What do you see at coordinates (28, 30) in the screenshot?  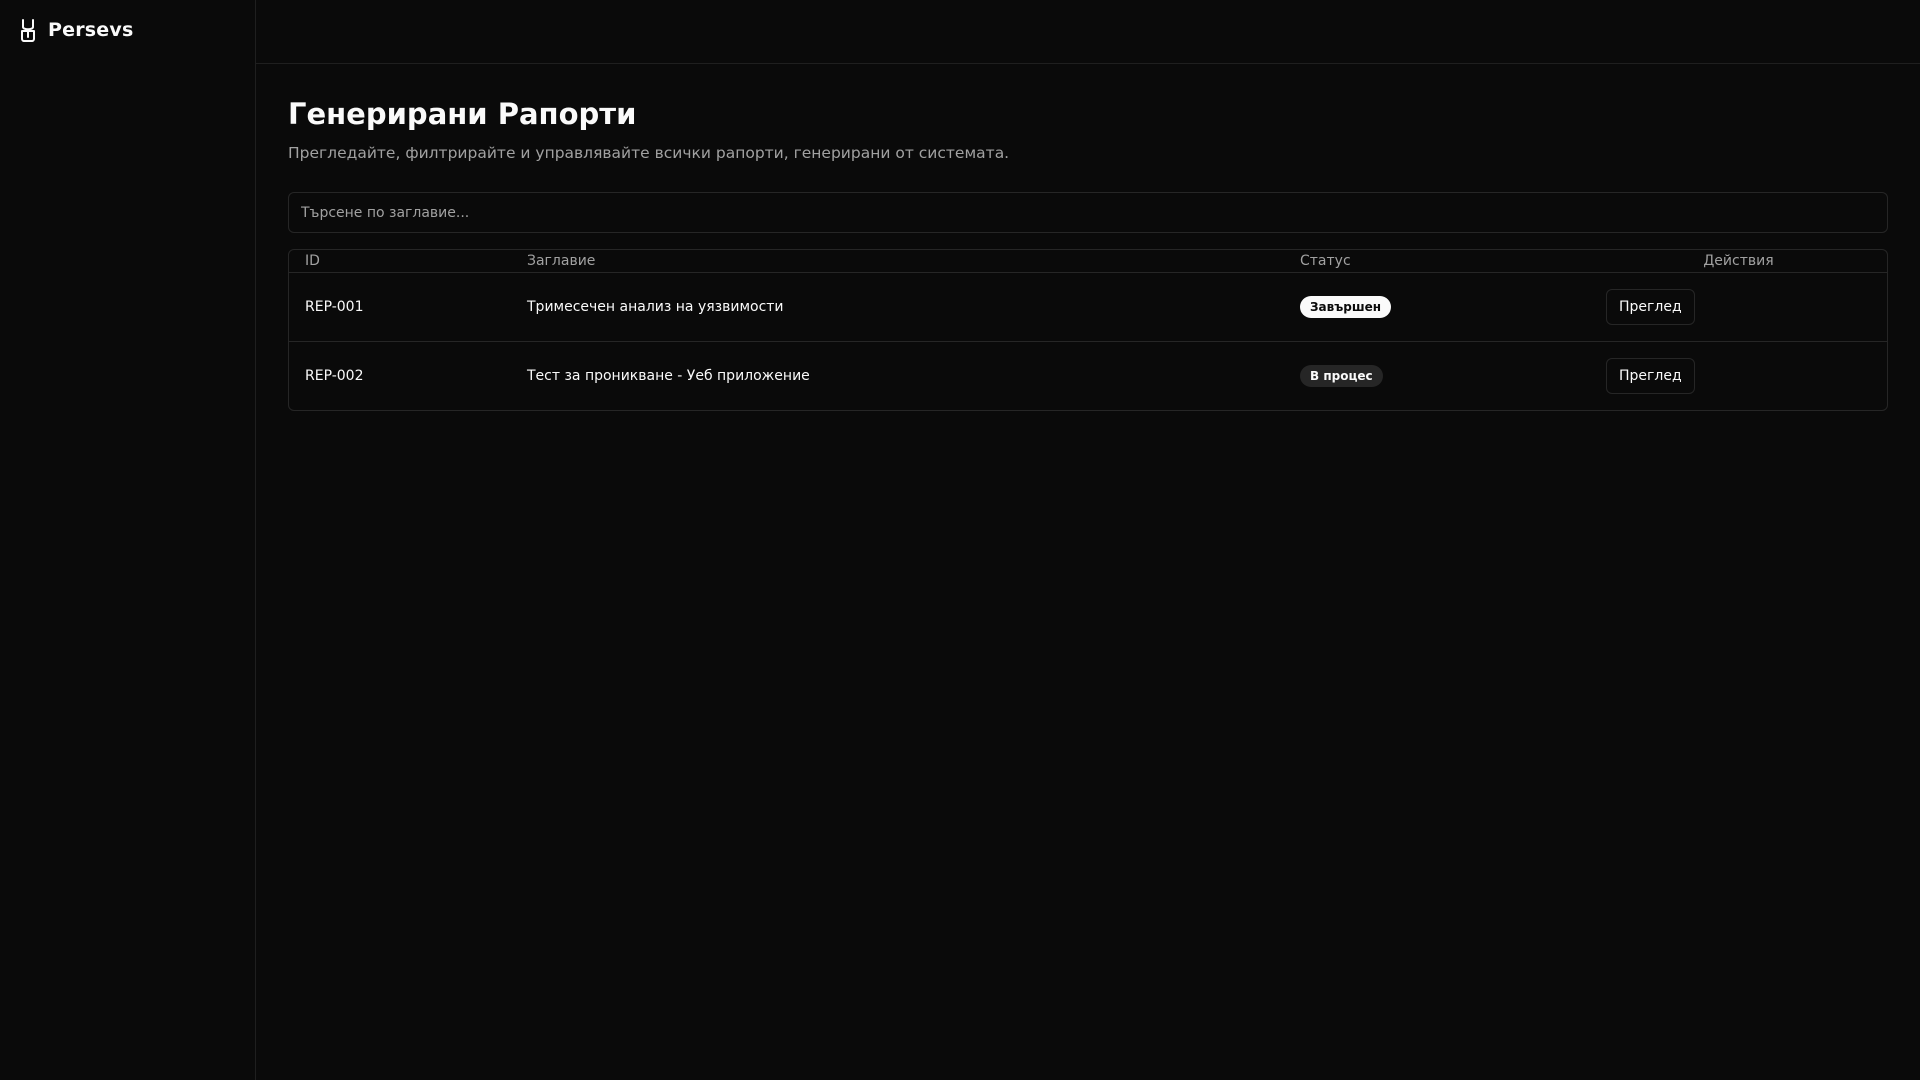 I see `helmet-icon` at bounding box center [28, 30].